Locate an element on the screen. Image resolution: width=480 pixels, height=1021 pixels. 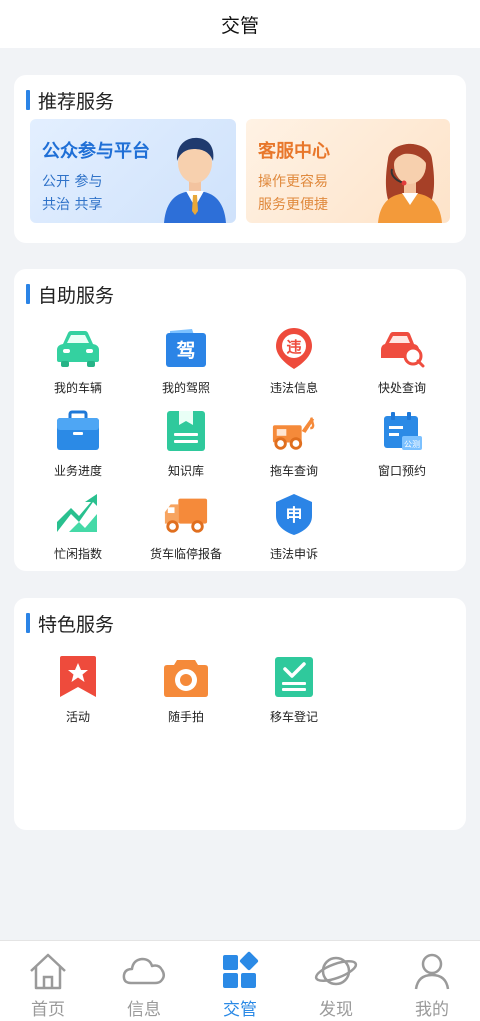
grid-item-label: 我的驾照 is located at coordinates (185, 388).